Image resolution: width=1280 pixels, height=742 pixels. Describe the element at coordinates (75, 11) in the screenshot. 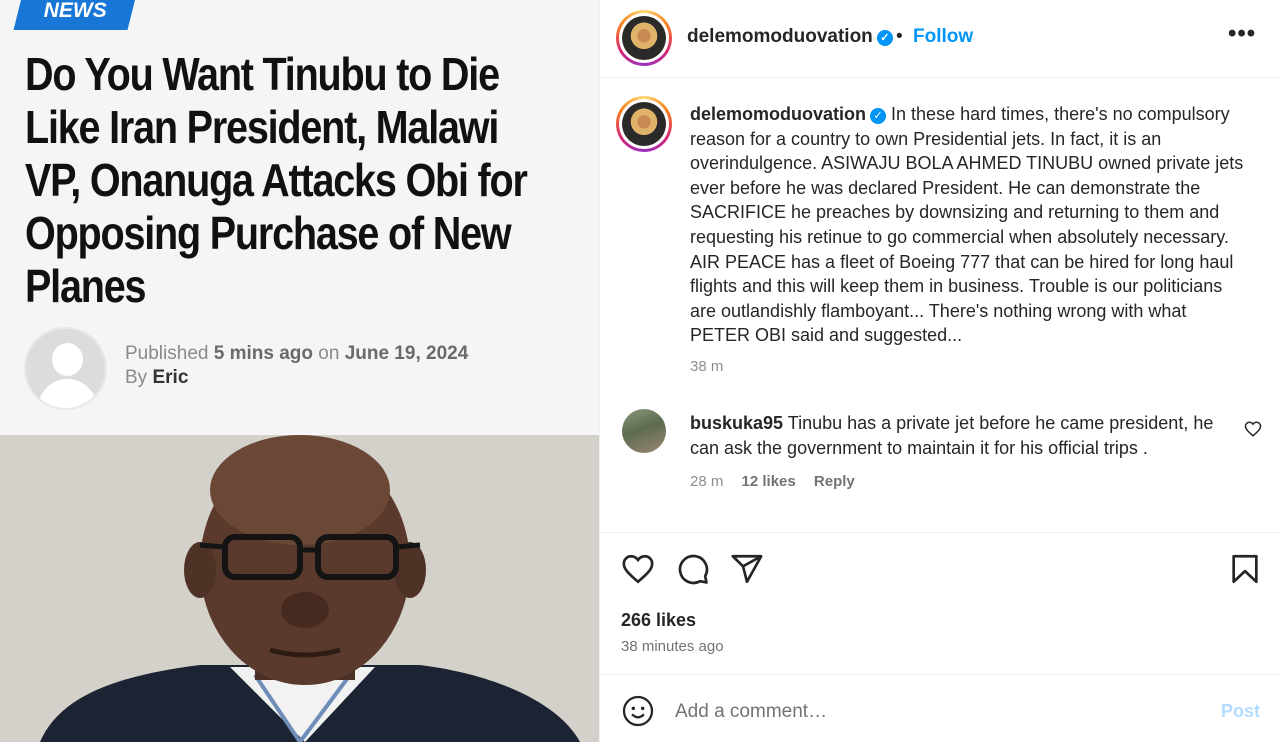

I see `news-badge-label: NEWS` at that location.